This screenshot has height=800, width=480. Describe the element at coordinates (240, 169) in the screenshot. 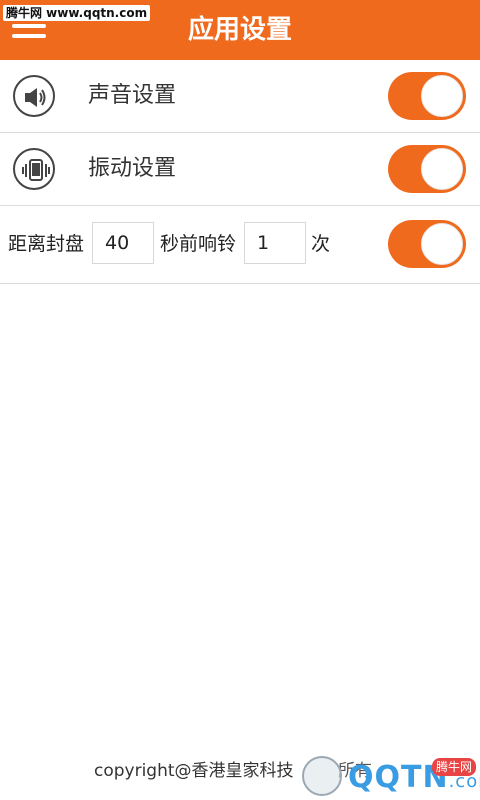

I see `vibrate-setting-row: 振动设置` at that location.